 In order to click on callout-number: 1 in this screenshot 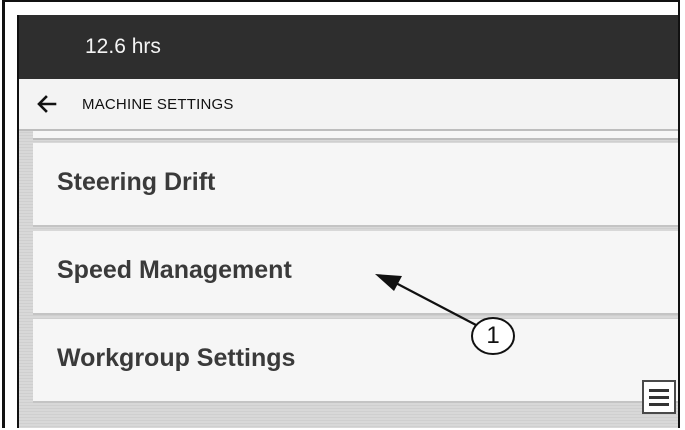, I will do `click(493, 335)`.